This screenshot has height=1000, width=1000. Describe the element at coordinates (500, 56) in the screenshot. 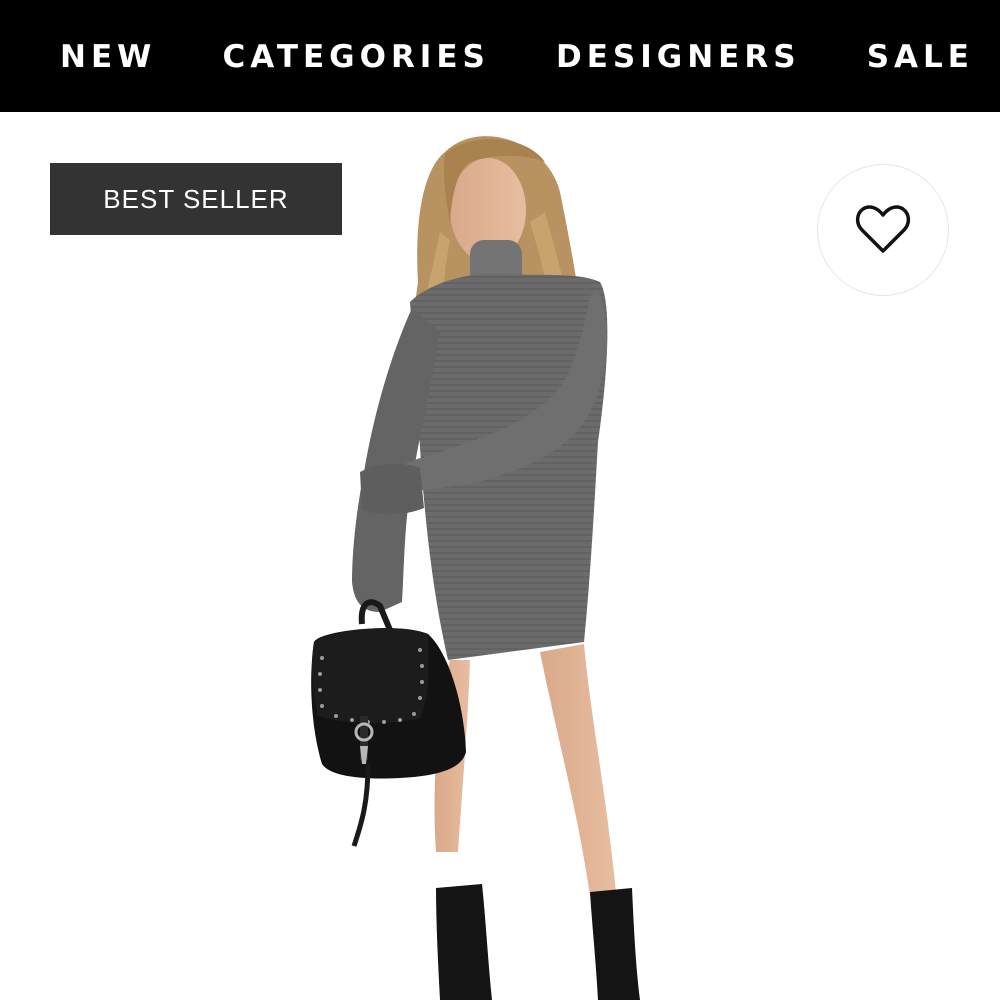

I see `top-navigation: NEW CATEGORIES DESIGNERS SALE` at that location.